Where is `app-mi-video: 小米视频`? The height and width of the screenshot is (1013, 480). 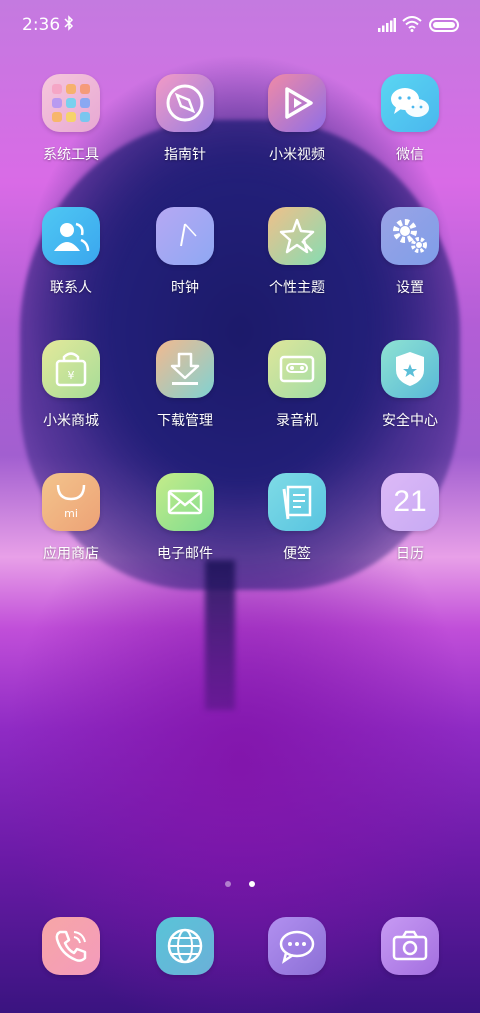
app-mi-video: 小米视频 is located at coordinates (297, 119).